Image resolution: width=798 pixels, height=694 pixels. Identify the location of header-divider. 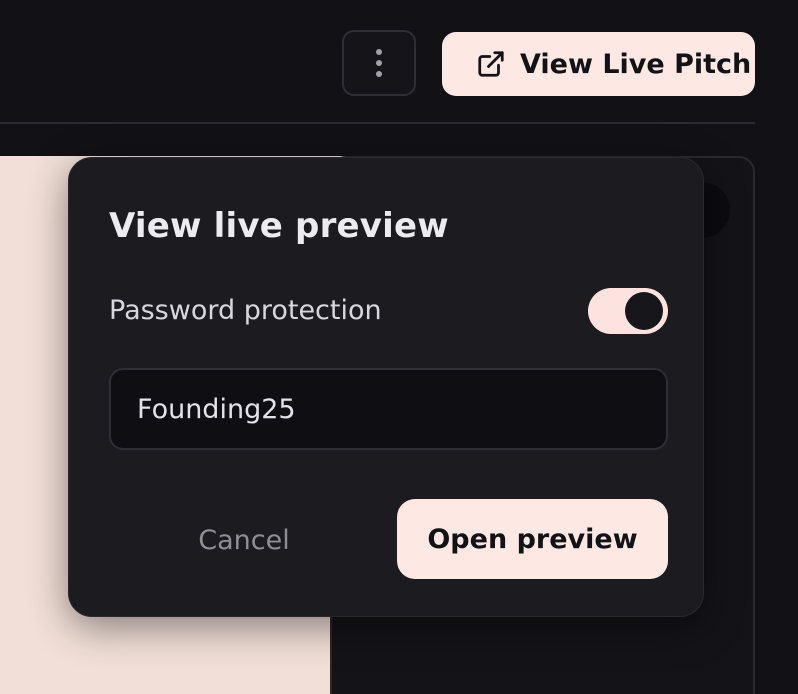
(377, 123).